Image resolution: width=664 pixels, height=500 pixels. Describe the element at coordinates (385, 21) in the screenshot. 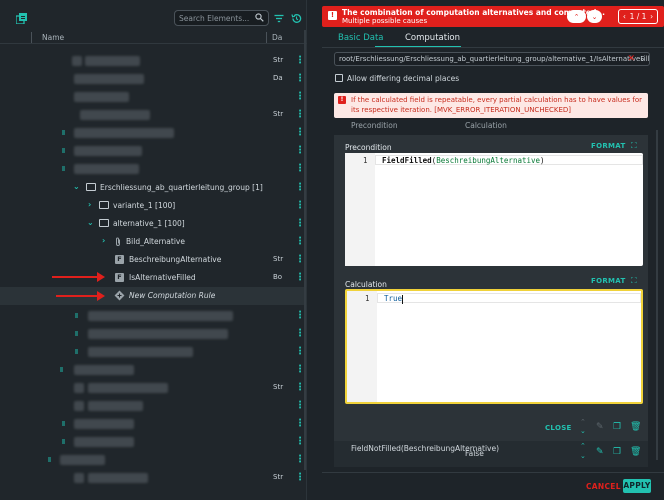

I see `error-subtitle: Multiple possible causes` at that location.